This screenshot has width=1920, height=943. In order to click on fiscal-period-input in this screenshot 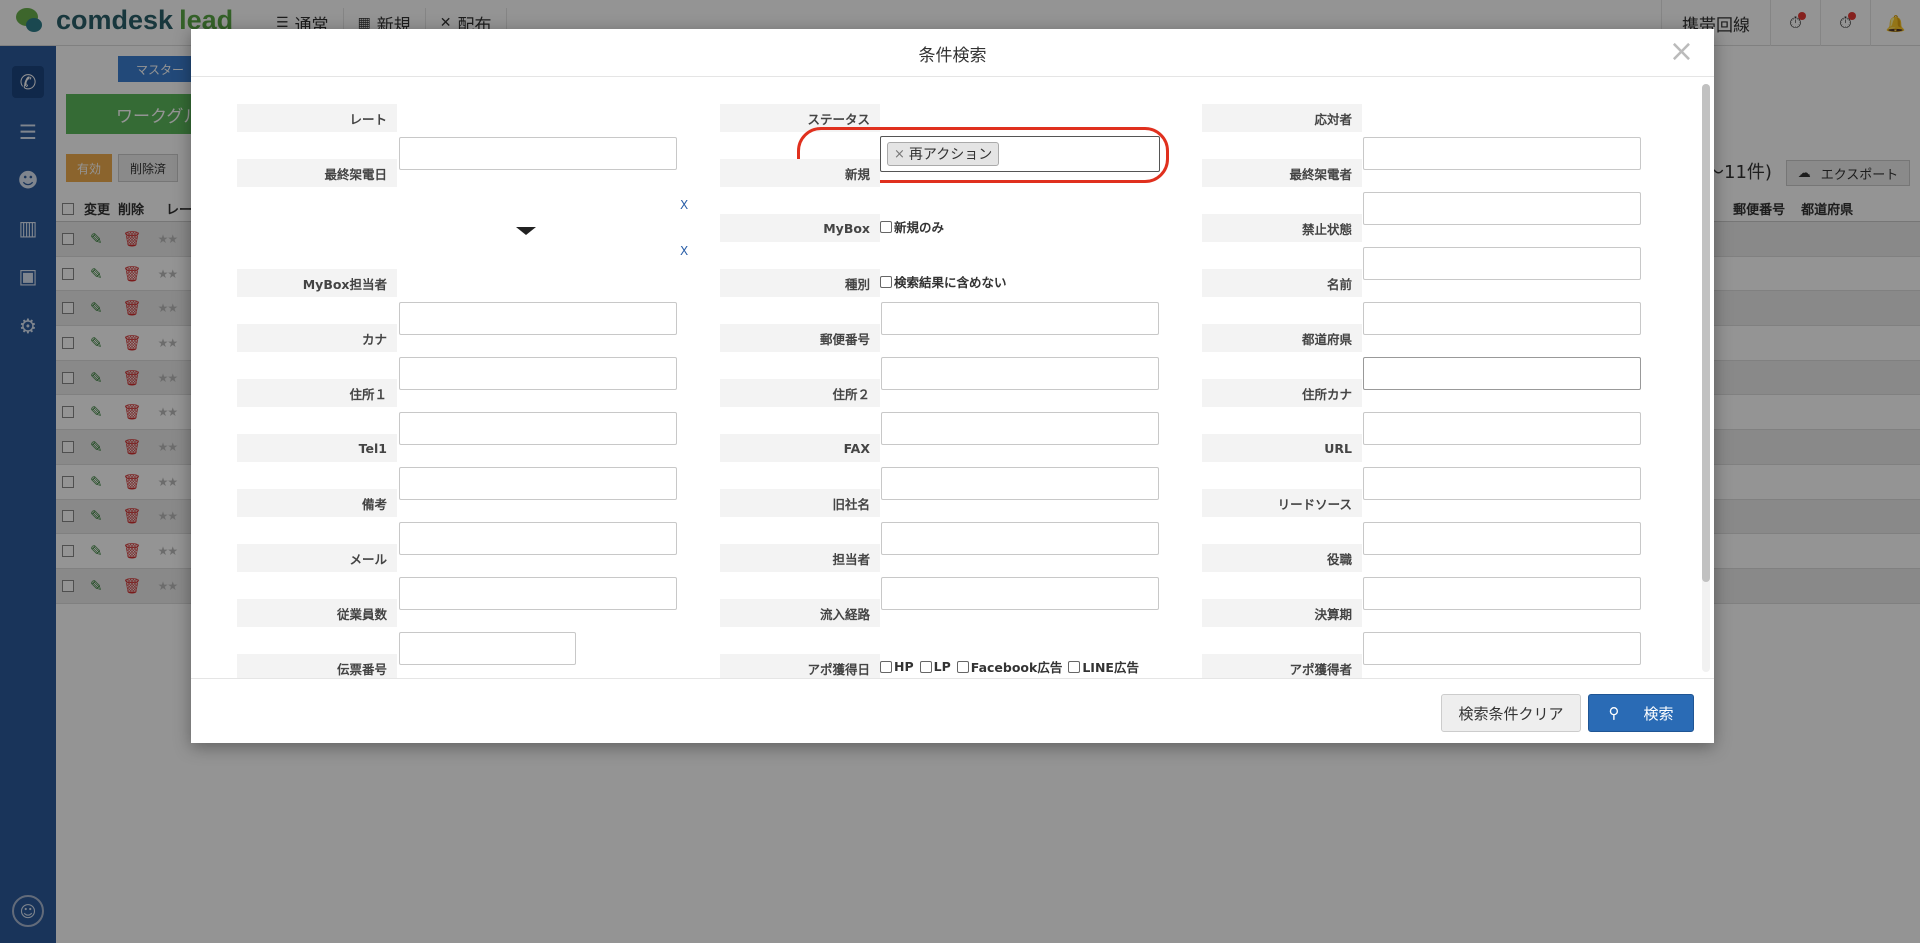, I will do `click(1502, 648)`.